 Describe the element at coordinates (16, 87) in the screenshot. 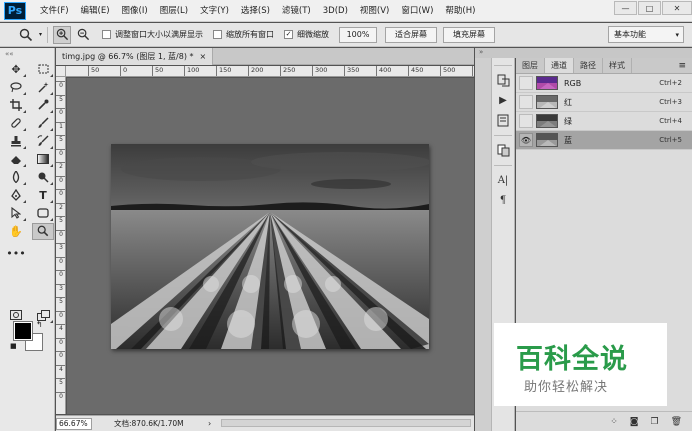

I see `lasso-tool-icon` at that location.